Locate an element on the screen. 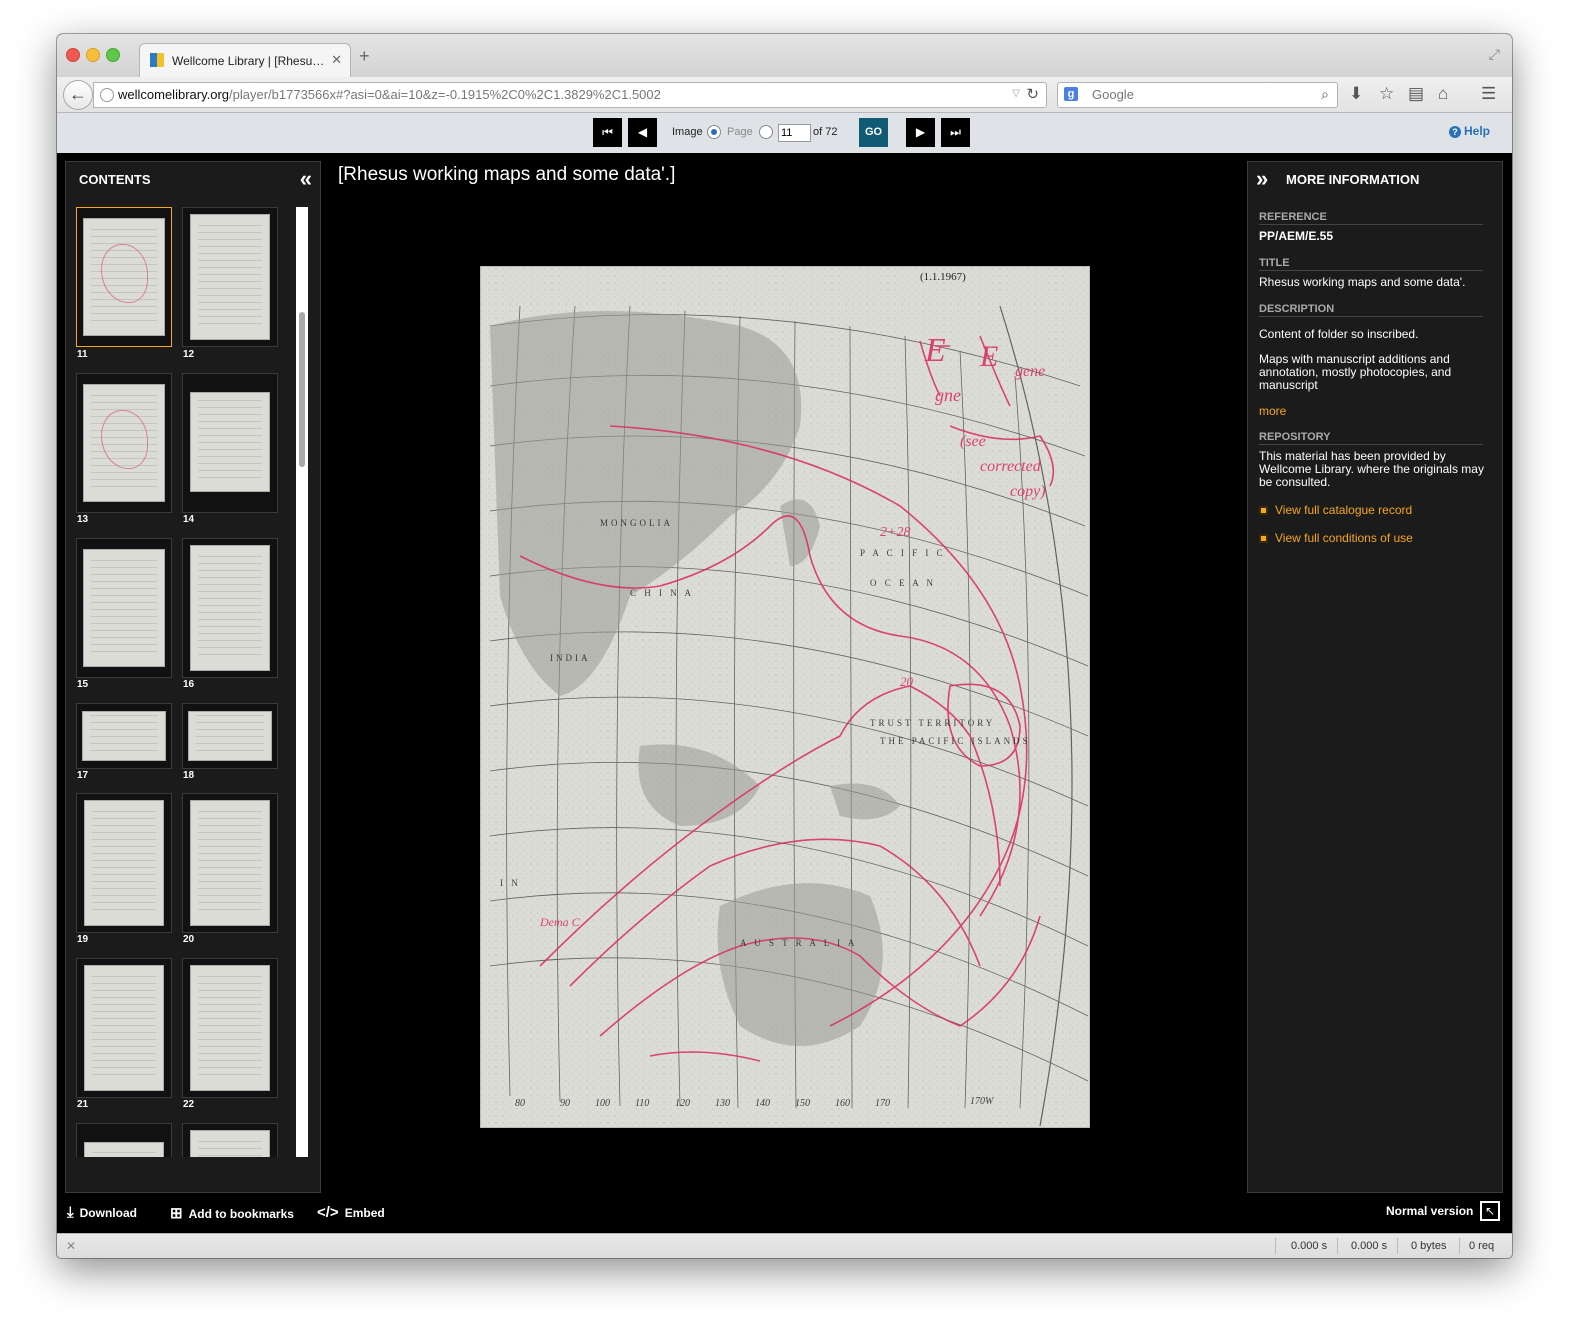 This screenshot has height=1343, width=1576. thumbnail-scrollbar is located at coordinates (302, 682).